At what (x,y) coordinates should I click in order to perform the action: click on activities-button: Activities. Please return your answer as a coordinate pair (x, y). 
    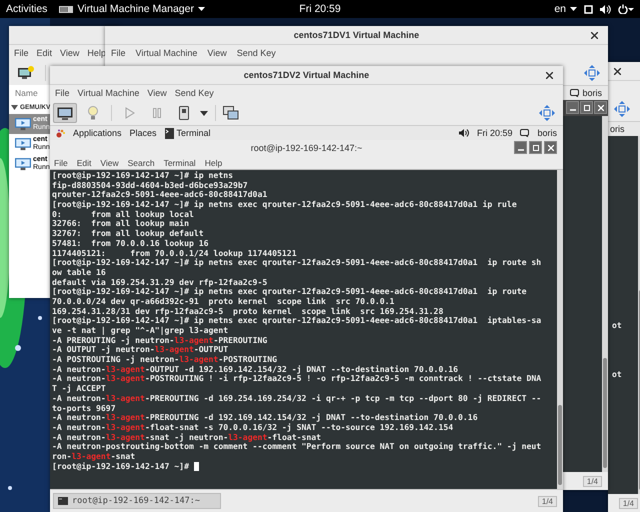
    Looking at the image, I should click on (27, 9).